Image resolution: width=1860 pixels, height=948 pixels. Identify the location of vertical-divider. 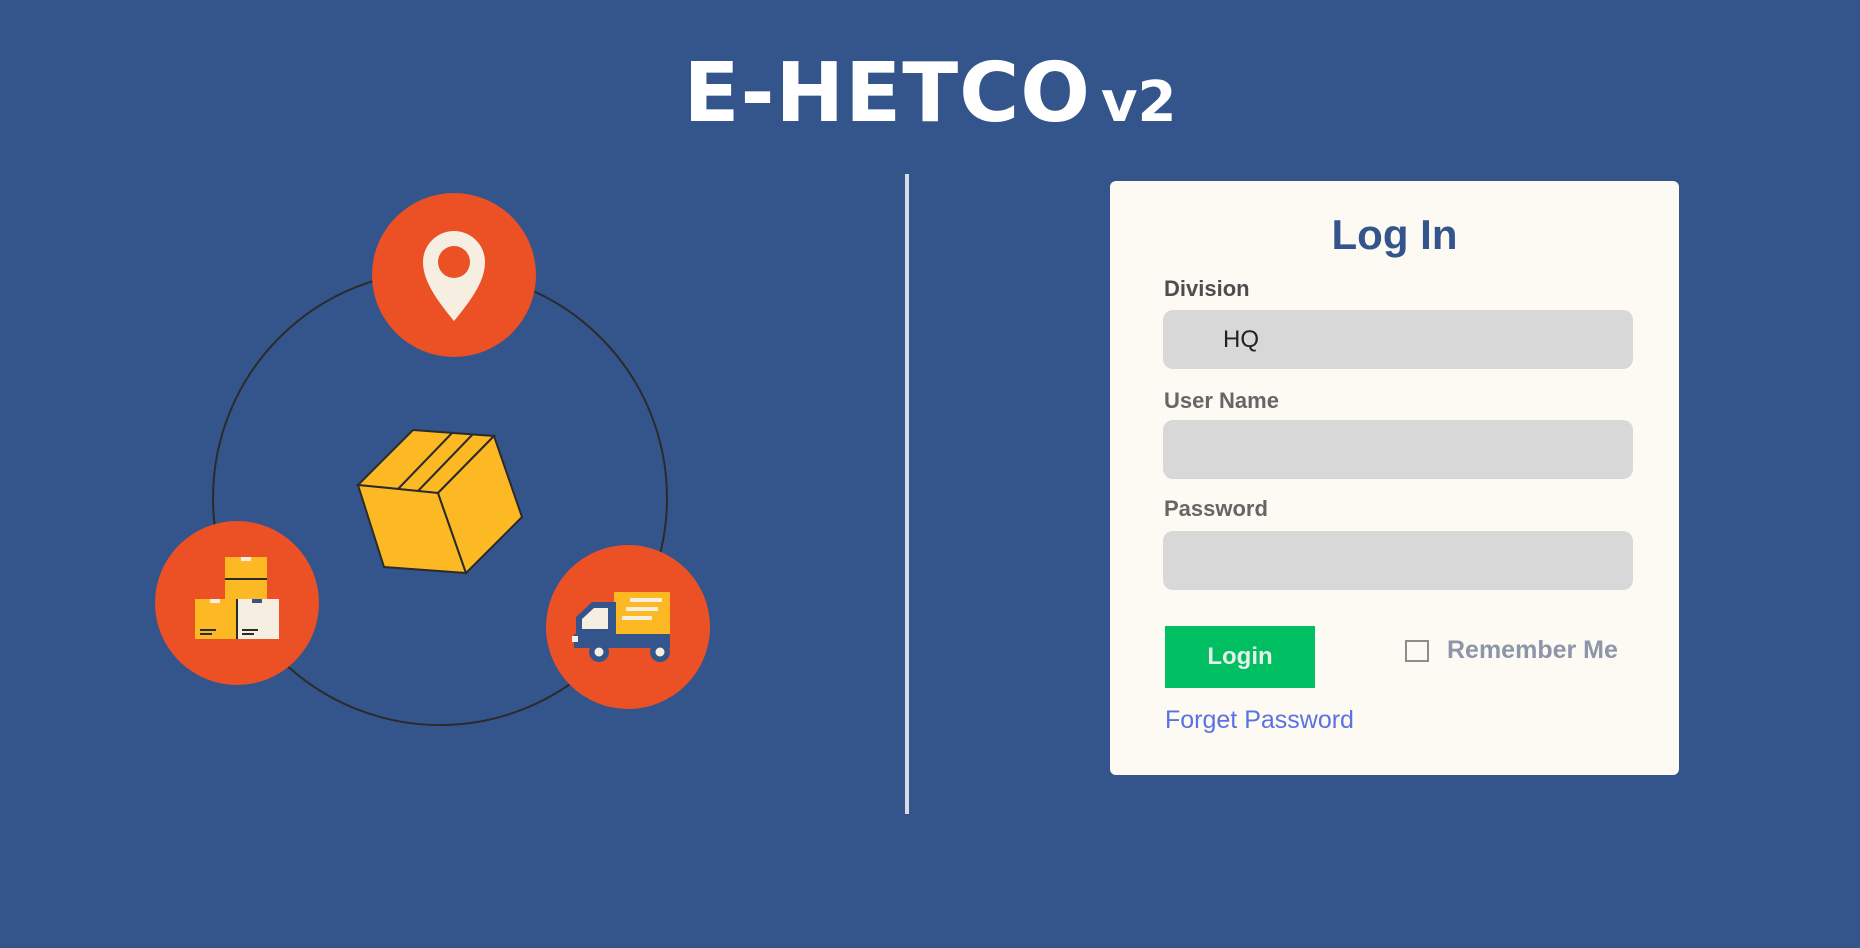
(907, 494).